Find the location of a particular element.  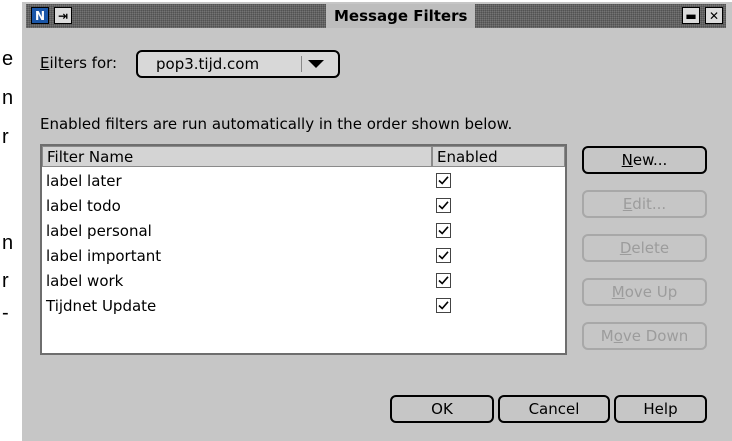

chevron-down-icon is located at coordinates (315, 64).